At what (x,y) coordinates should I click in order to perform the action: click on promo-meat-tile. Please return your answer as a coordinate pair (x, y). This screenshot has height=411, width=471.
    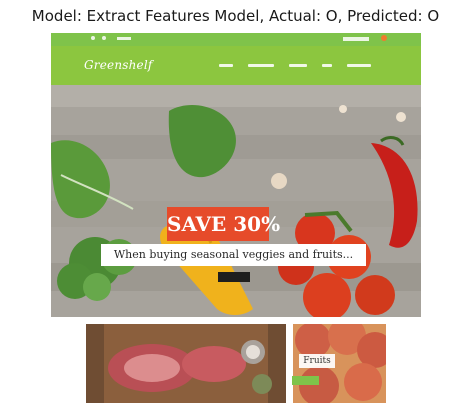
    Looking at the image, I should click on (186, 363).